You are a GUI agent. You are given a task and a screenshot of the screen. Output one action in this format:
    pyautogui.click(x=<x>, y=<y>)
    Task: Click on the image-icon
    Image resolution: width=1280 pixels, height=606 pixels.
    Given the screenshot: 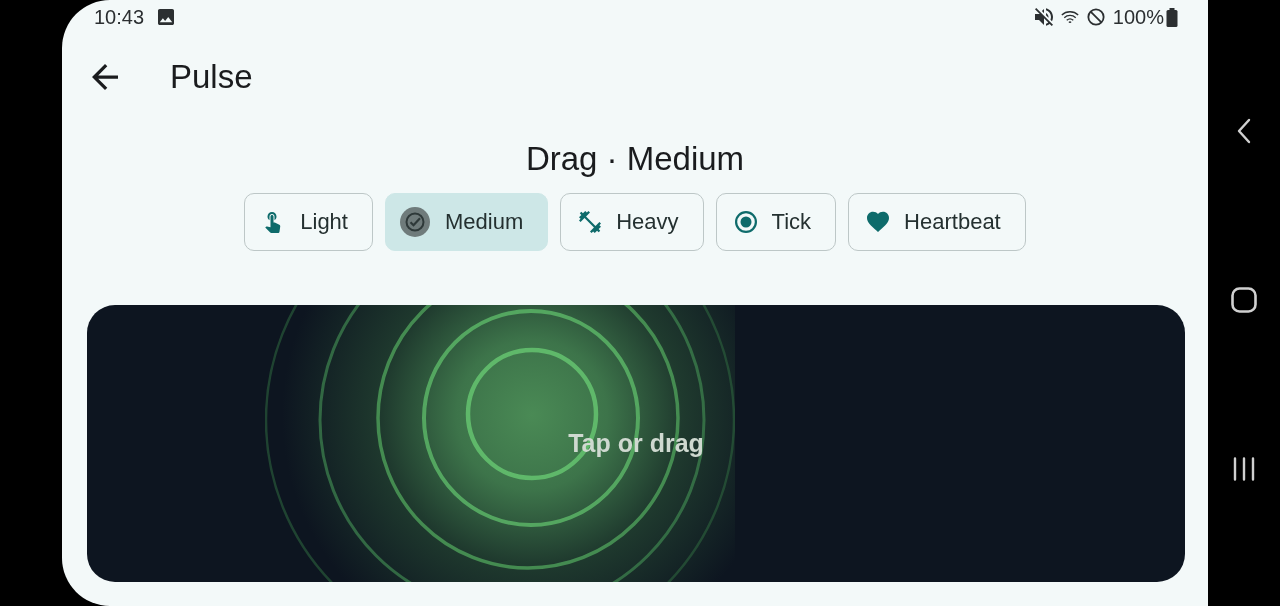 What is the action you would take?
    pyautogui.click(x=166, y=17)
    